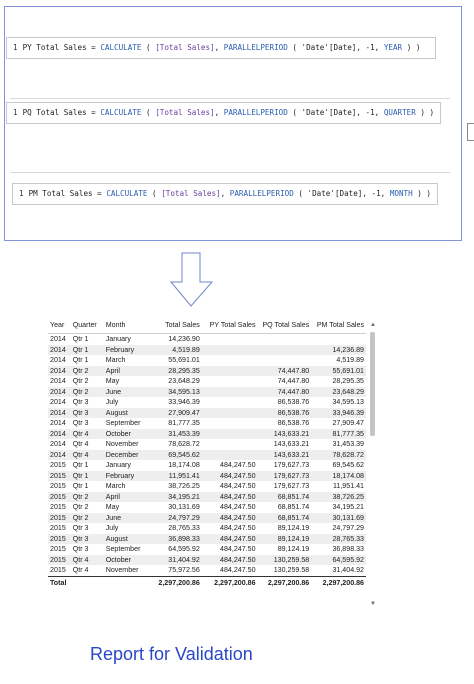  I want to click on column-header: Month, so click(126, 326).